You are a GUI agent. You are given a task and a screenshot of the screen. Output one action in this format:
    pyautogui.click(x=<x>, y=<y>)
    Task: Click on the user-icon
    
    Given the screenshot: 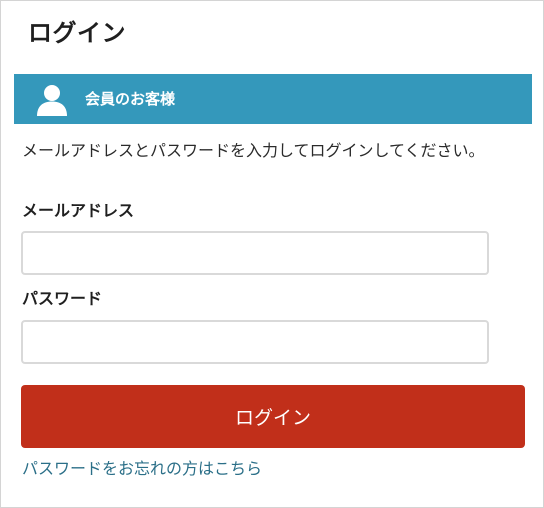 What is the action you would take?
    pyautogui.click(x=52, y=100)
    